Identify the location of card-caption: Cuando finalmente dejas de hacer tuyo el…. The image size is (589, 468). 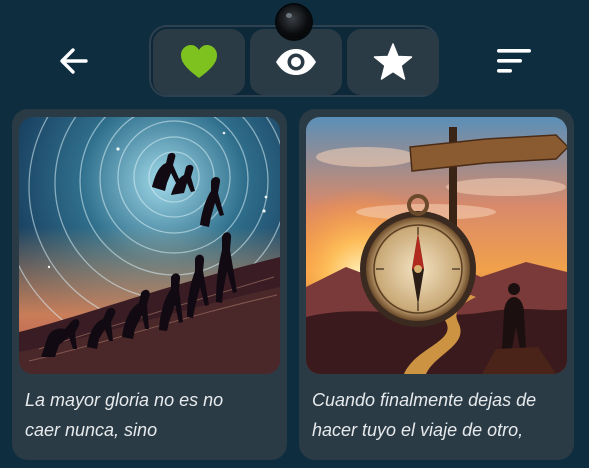
(424, 415).